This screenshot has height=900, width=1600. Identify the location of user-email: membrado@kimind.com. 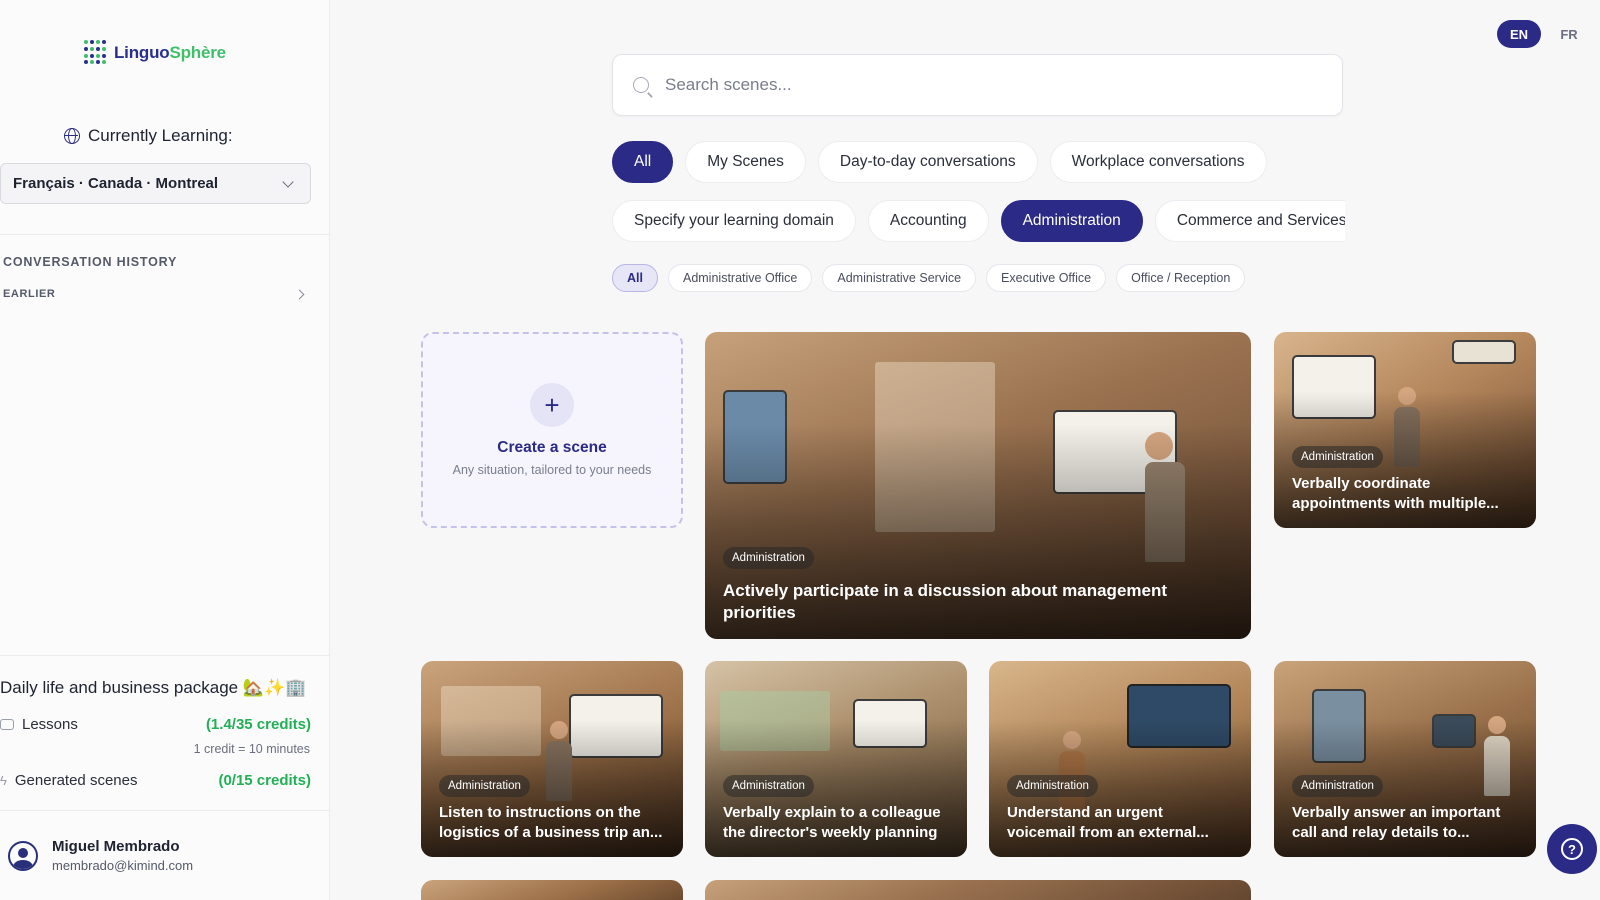
(123, 865).